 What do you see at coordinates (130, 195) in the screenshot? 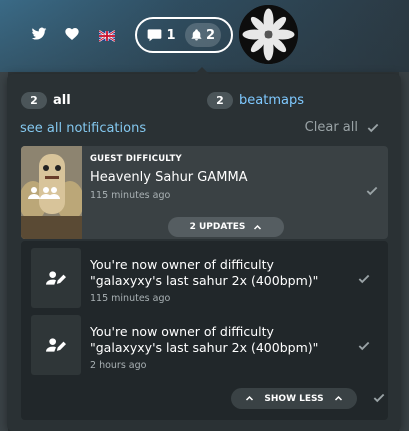
I see `notification-time: 115 minutes ago` at bounding box center [130, 195].